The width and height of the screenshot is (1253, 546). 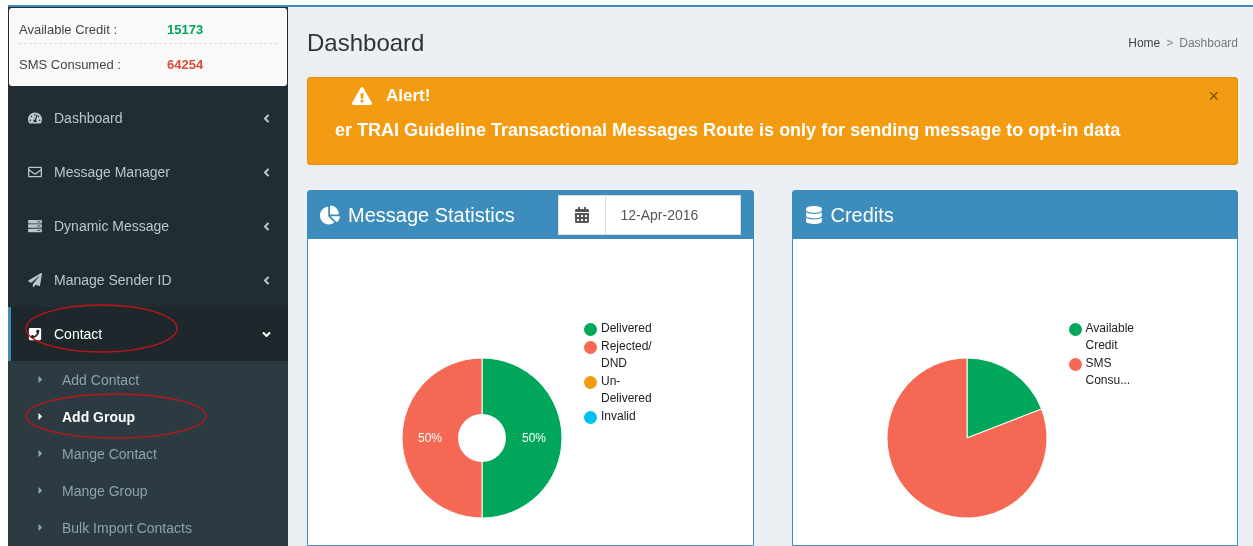 I want to click on credit-label: Available Credit :, so click(x=69, y=29).